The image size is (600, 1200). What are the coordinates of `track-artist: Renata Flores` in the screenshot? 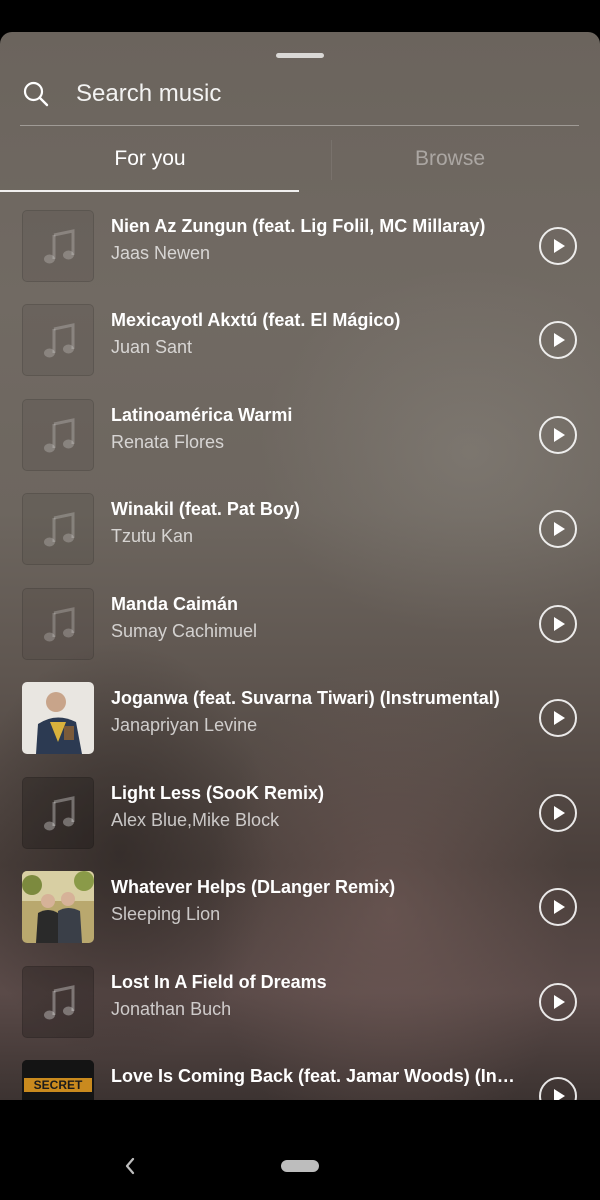 It's located at (168, 442).